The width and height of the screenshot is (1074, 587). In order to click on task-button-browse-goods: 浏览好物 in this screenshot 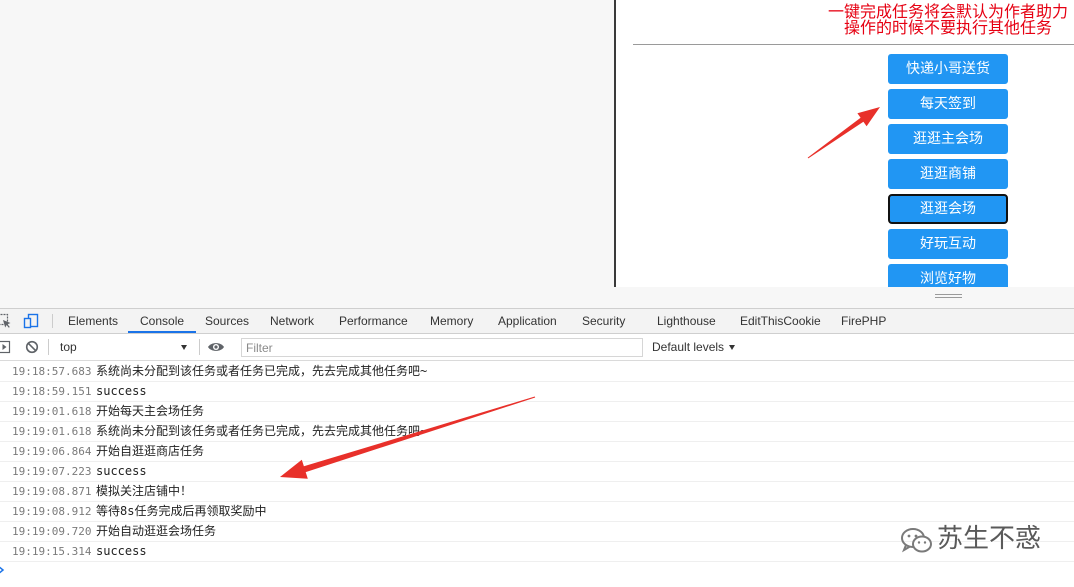, I will do `click(948, 275)`.